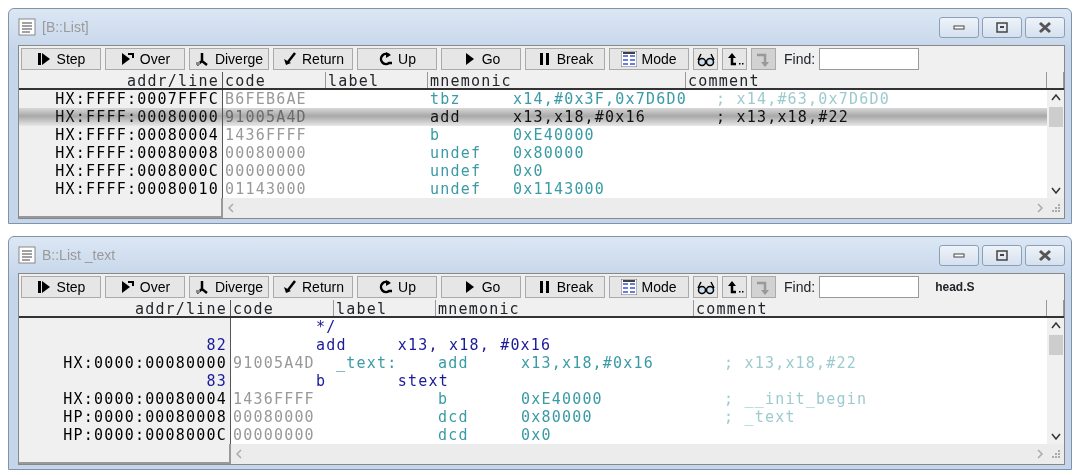 This screenshot has width=1080, height=475. Describe the element at coordinates (274, 435) in the screenshot. I see `code-cell: 00000000` at that location.